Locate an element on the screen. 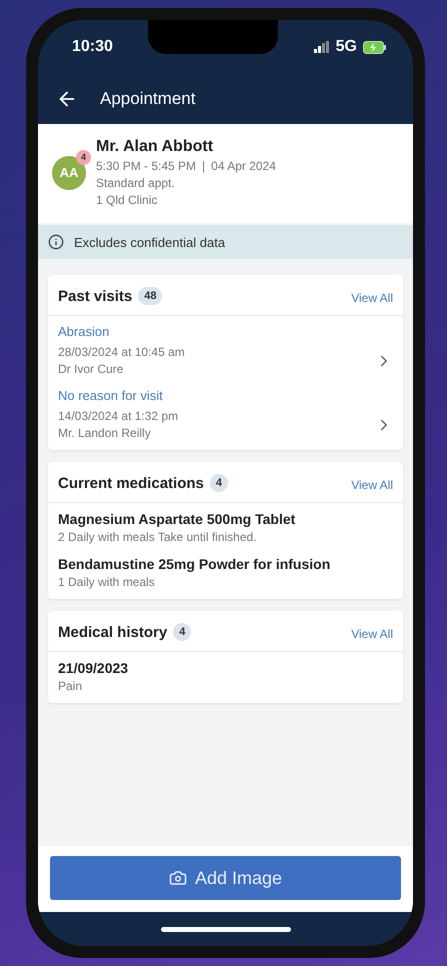 The image size is (447, 966). network-label: 5G is located at coordinates (346, 47).